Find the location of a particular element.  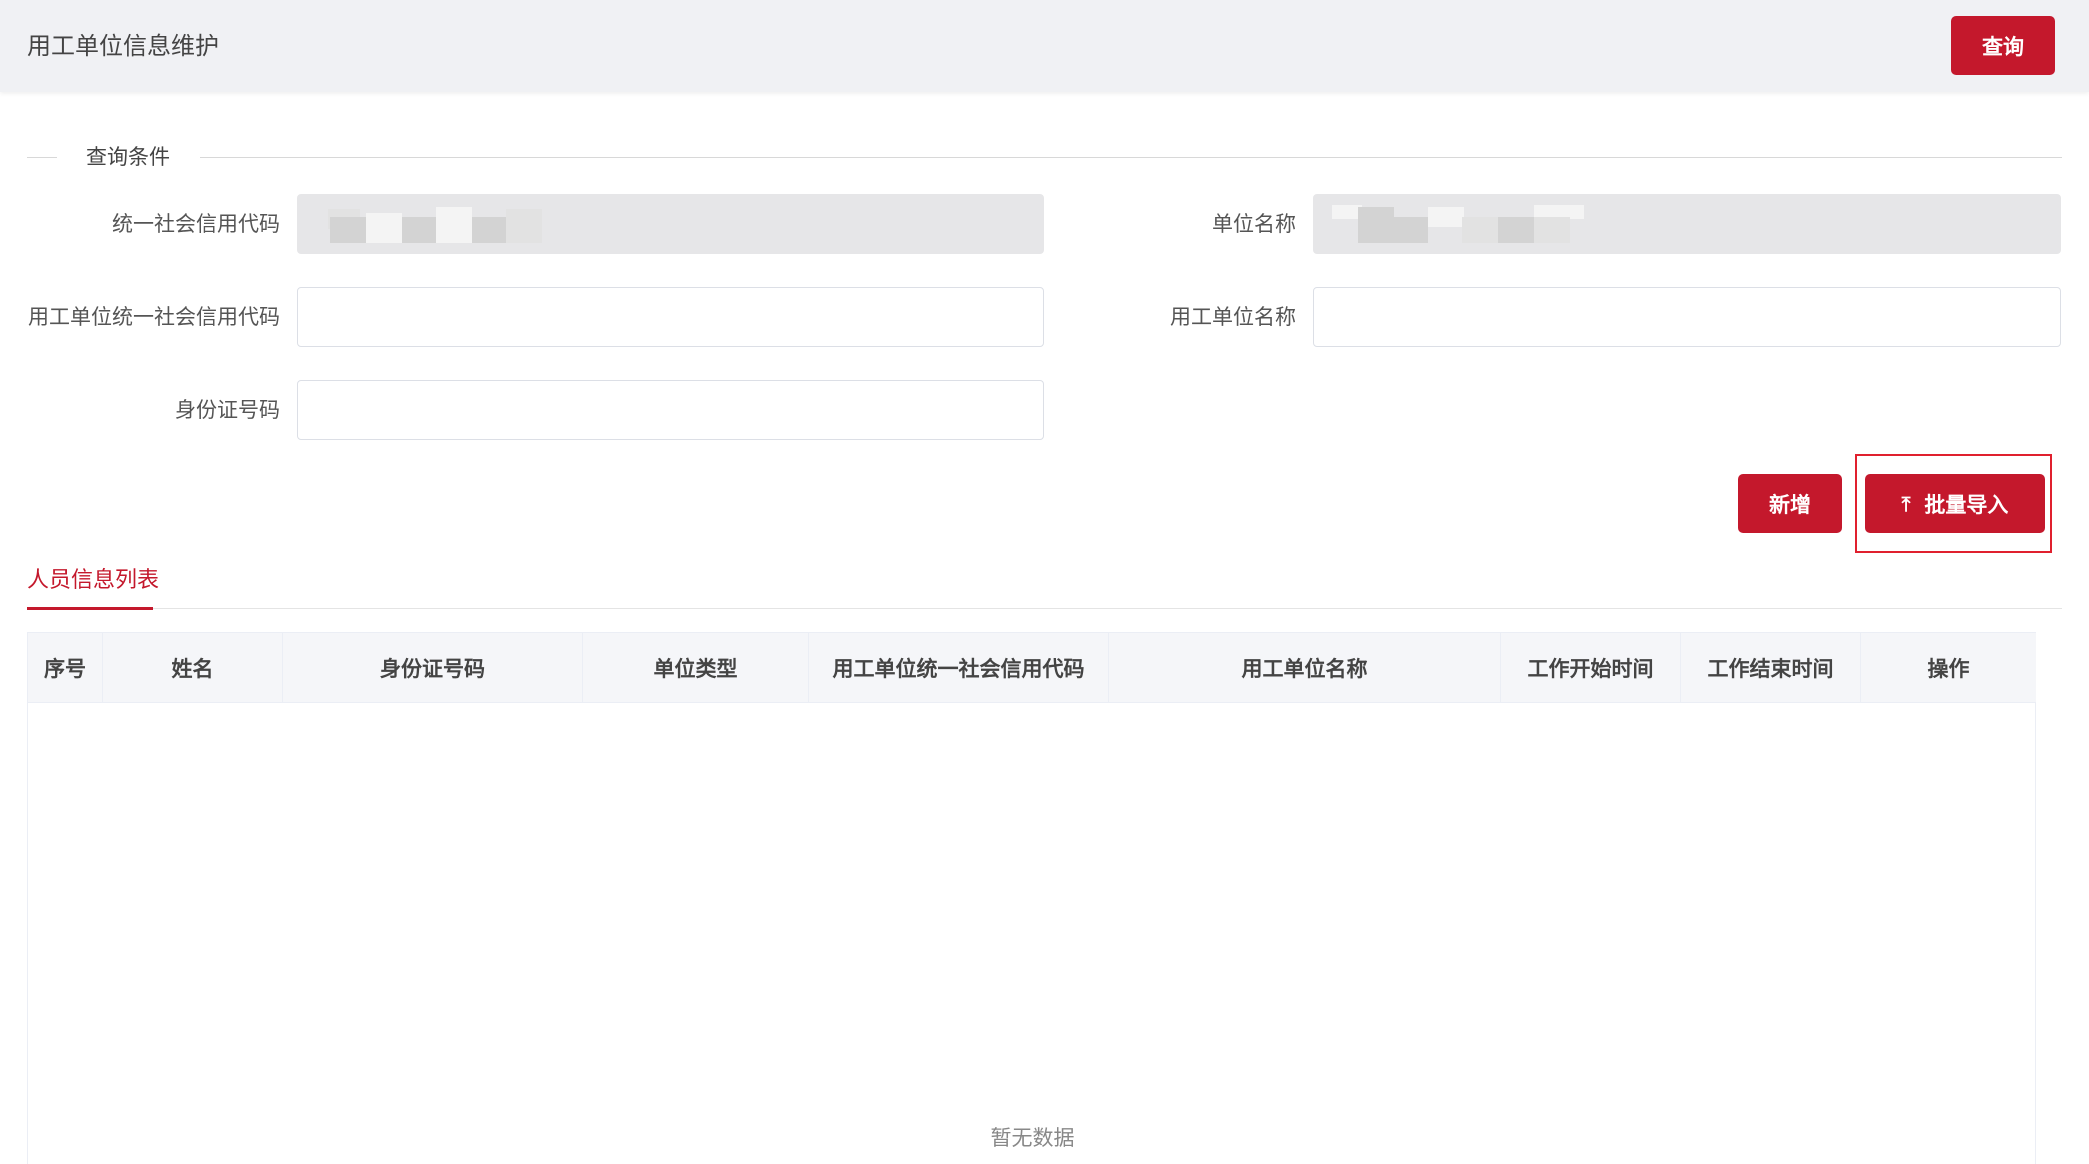

column-header-id-number: 身份证号码 is located at coordinates (433, 668).